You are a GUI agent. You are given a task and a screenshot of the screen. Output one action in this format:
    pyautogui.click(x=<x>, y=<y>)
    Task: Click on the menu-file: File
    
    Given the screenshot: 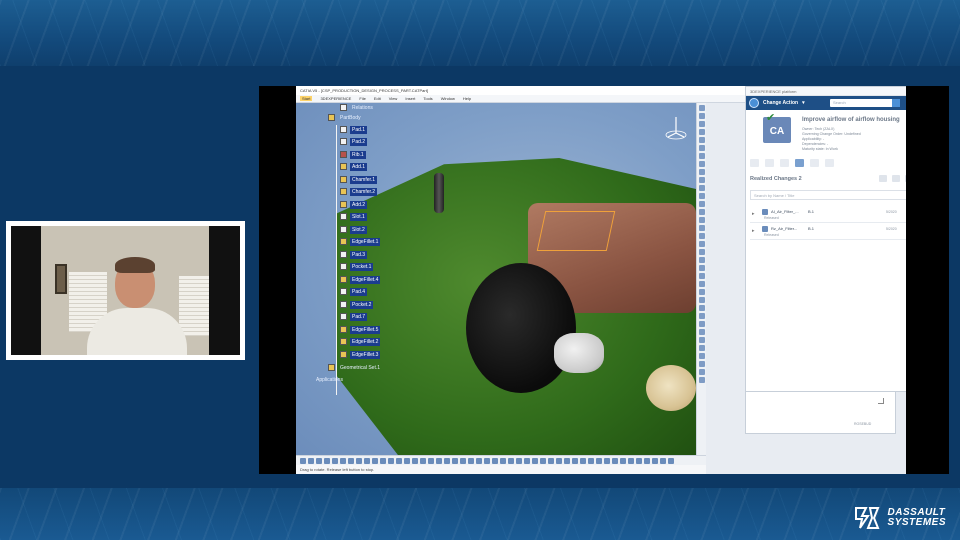 What is the action you would take?
    pyautogui.click(x=362, y=98)
    